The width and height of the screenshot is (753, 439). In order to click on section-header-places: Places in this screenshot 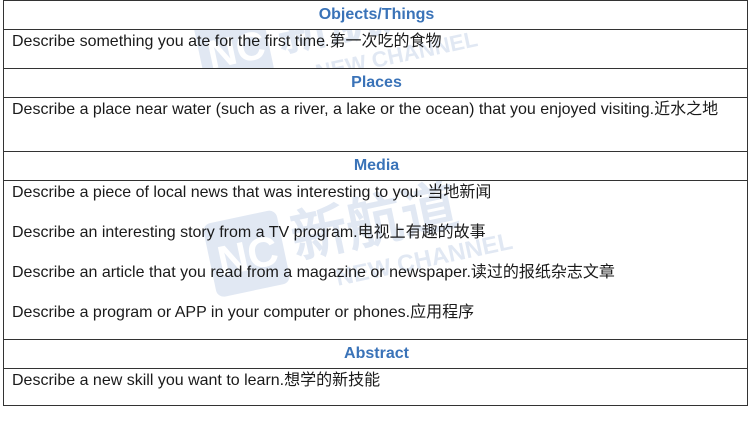, I will do `click(375, 83)`.